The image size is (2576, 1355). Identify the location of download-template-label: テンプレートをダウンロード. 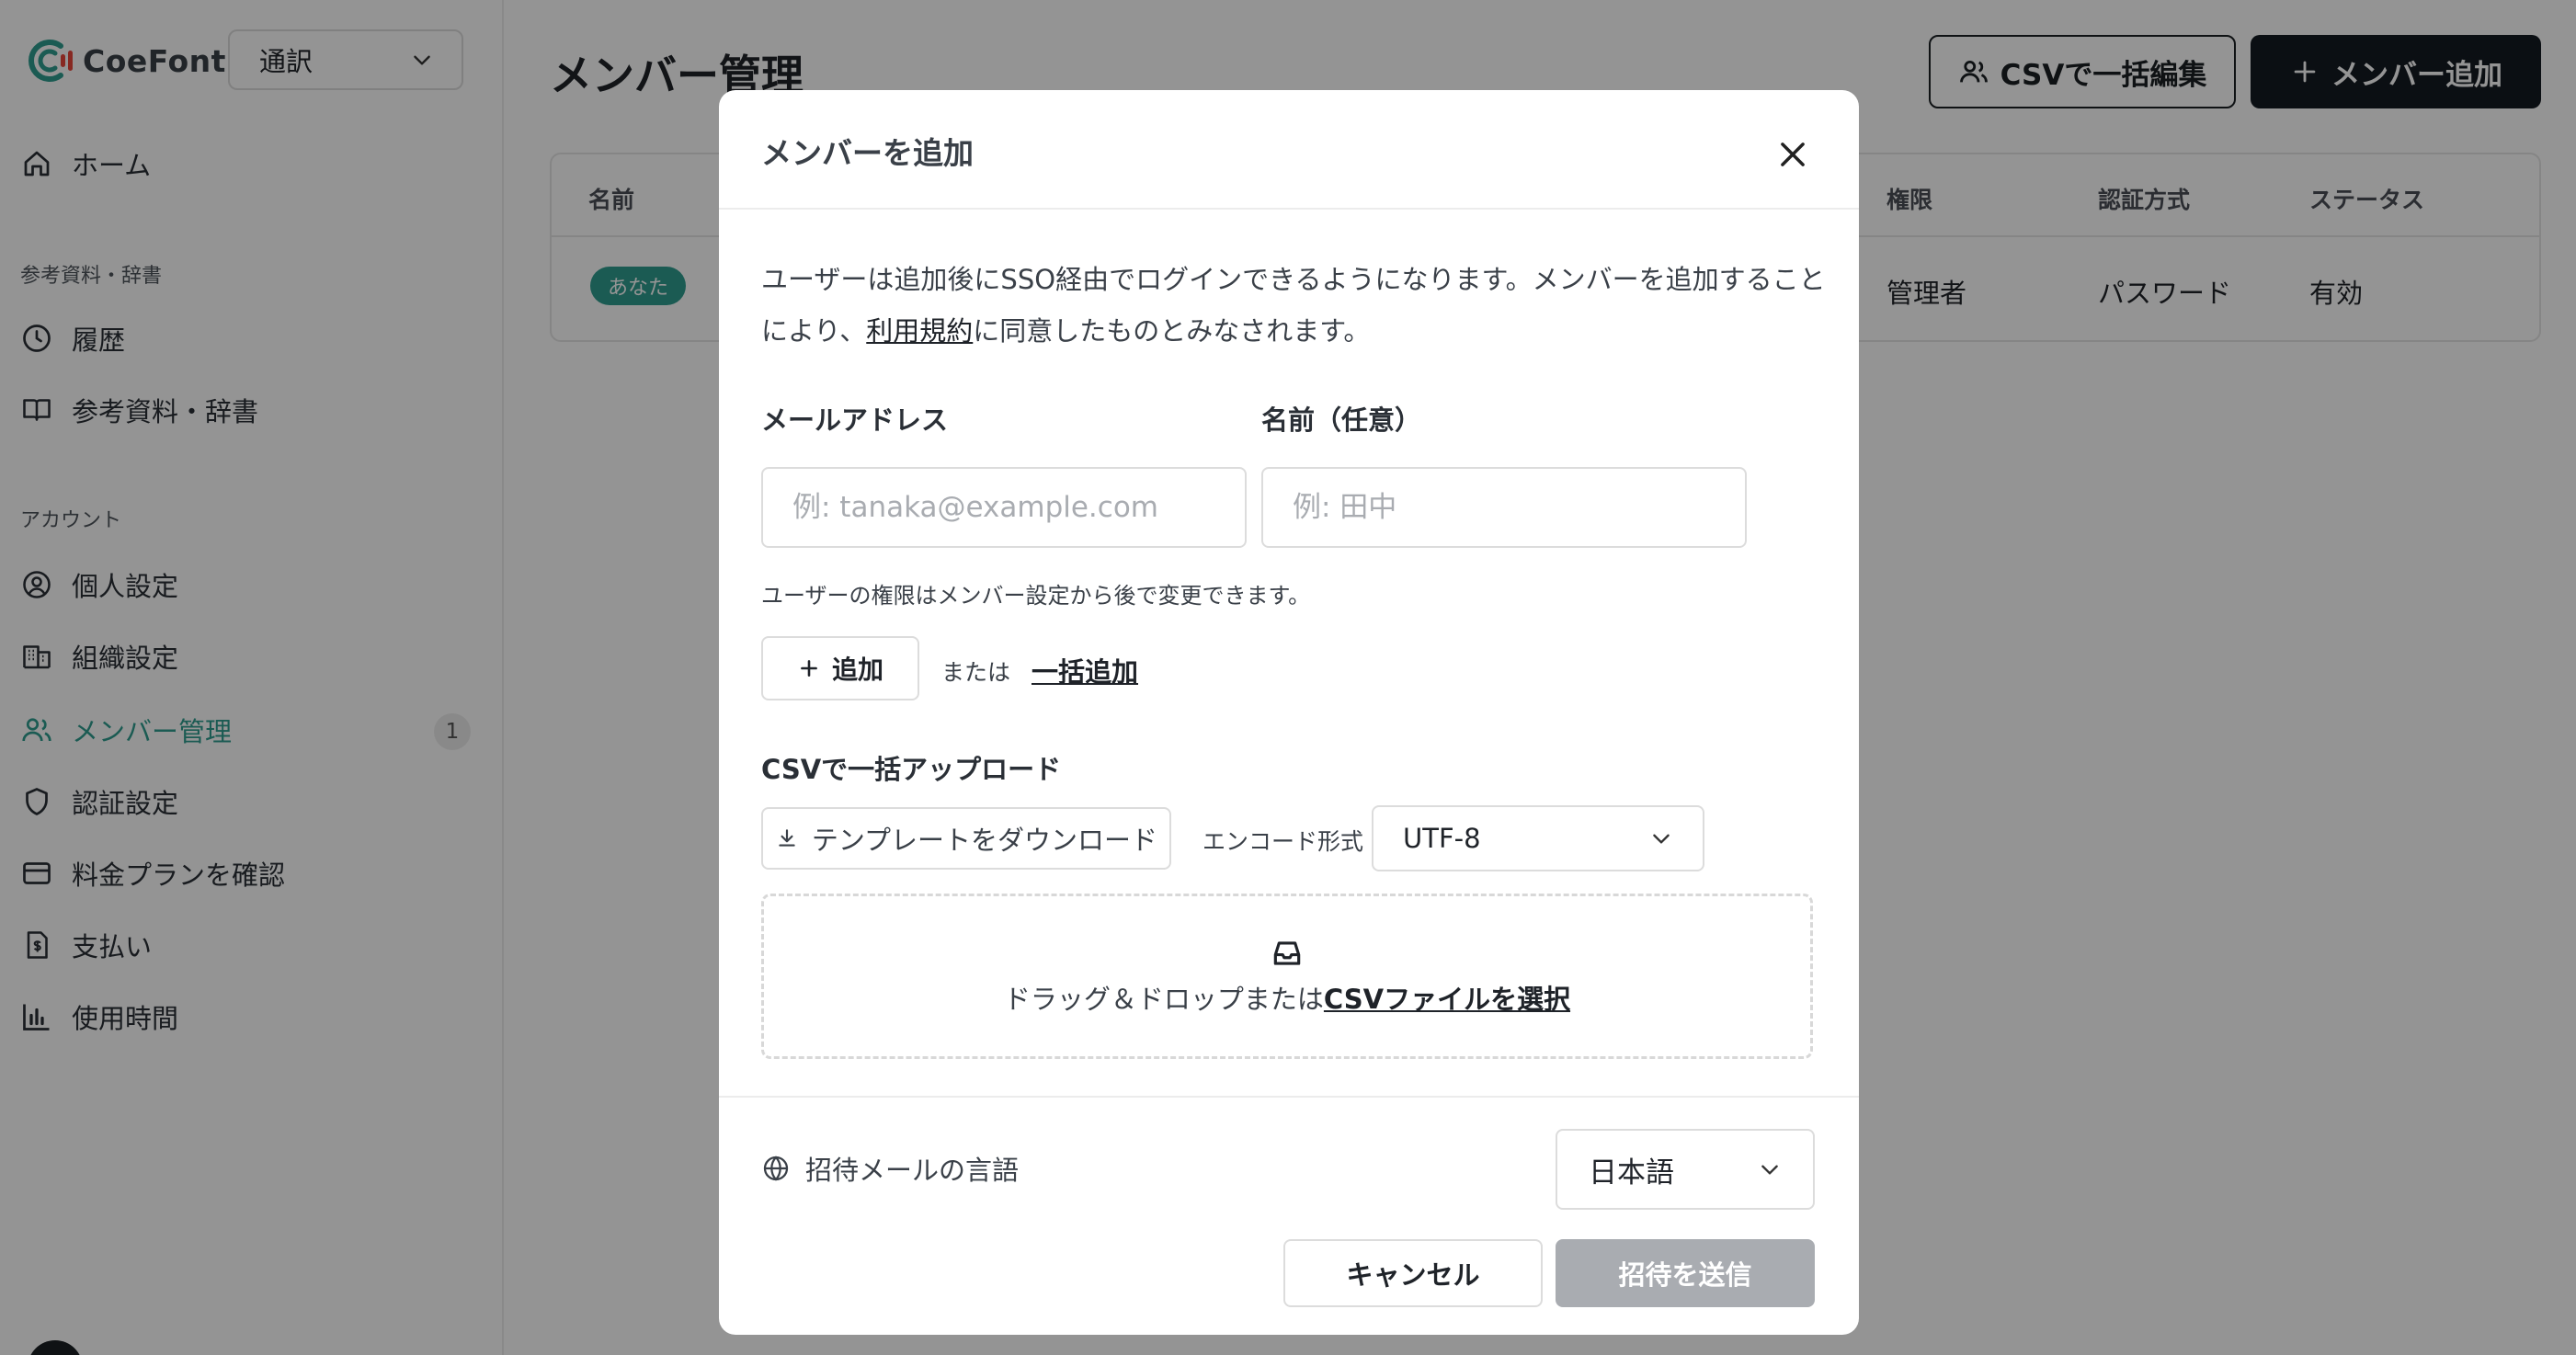
(984, 840).